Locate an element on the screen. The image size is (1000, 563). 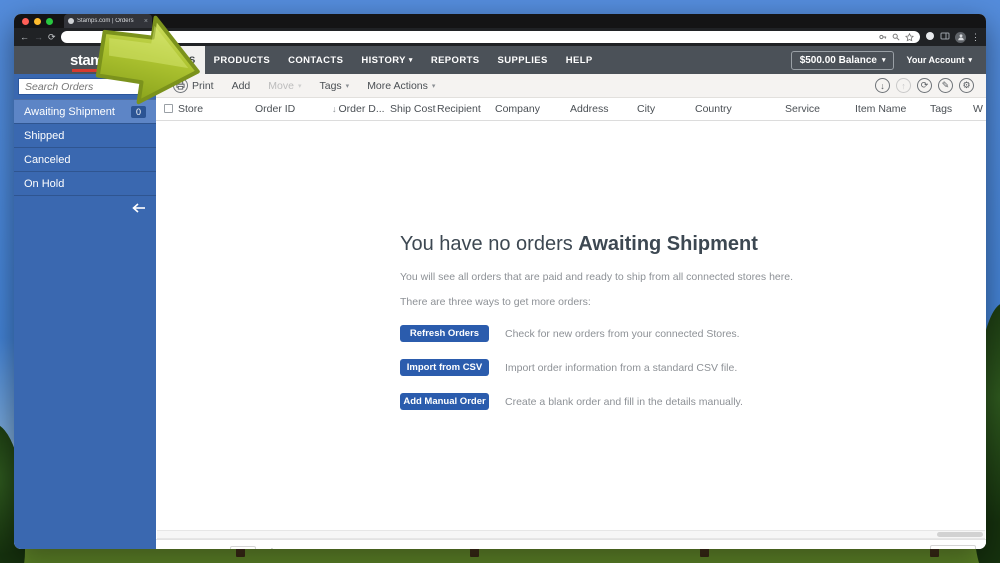
refresh-icon: ⟳ is located at coordinates (924, 85).